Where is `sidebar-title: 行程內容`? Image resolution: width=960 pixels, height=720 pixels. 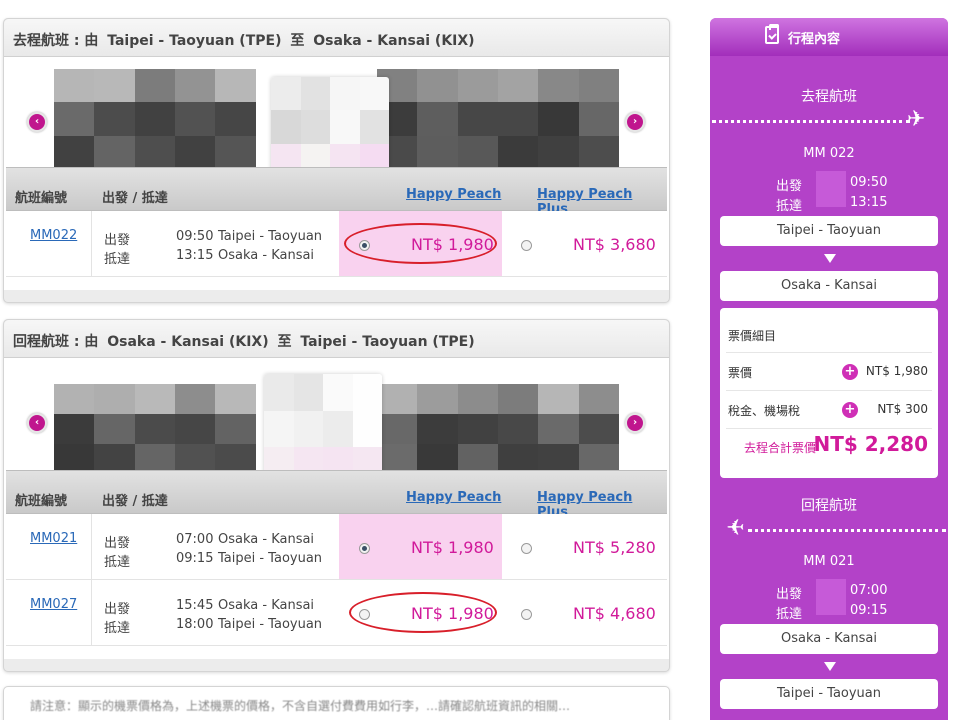 sidebar-title: 行程內容 is located at coordinates (814, 39).